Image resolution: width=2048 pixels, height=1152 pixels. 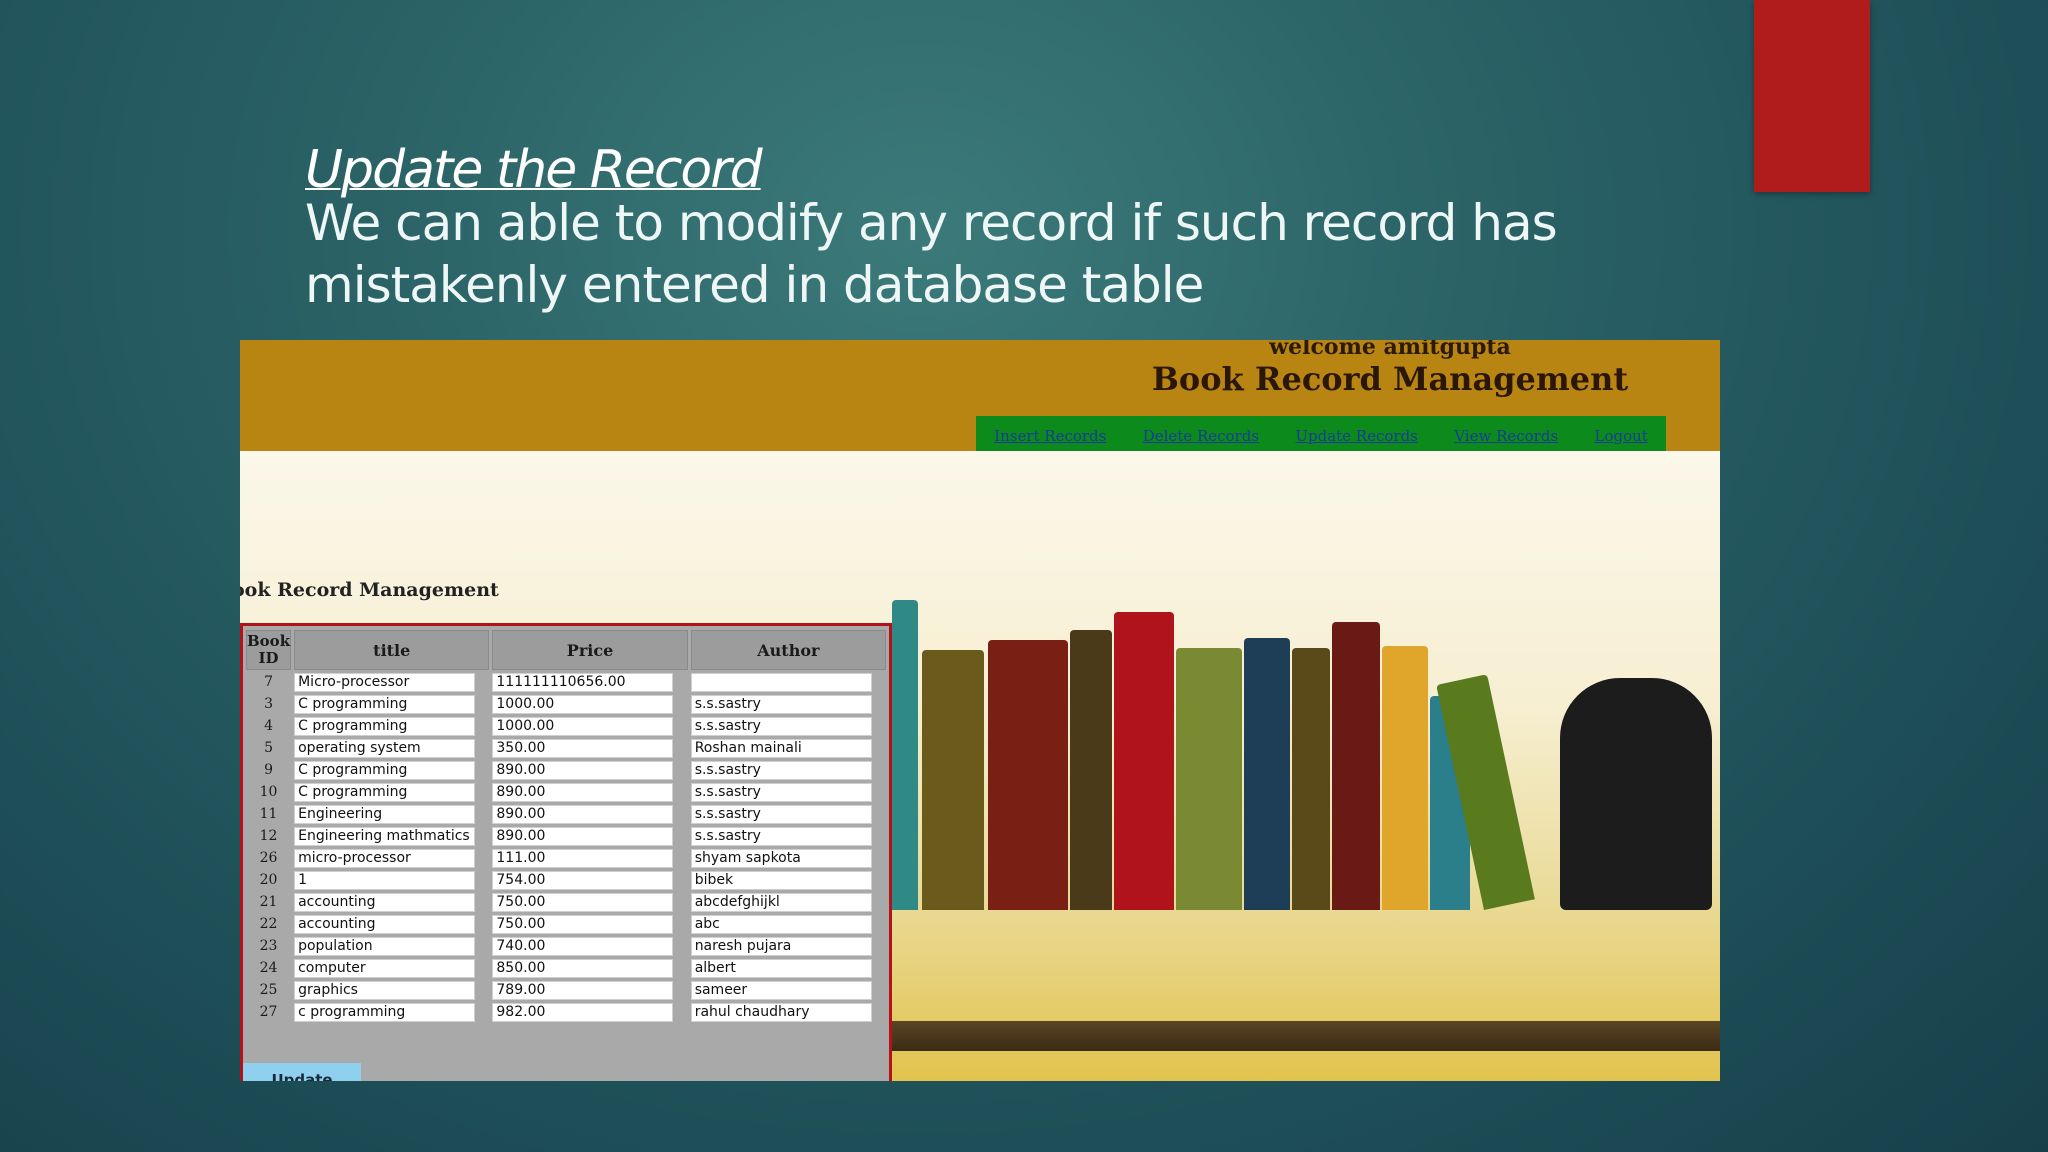 What do you see at coordinates (1390, 379) in the screenshot?
I see `app-title: Book Record Management` at bounding box center [1390, 379].